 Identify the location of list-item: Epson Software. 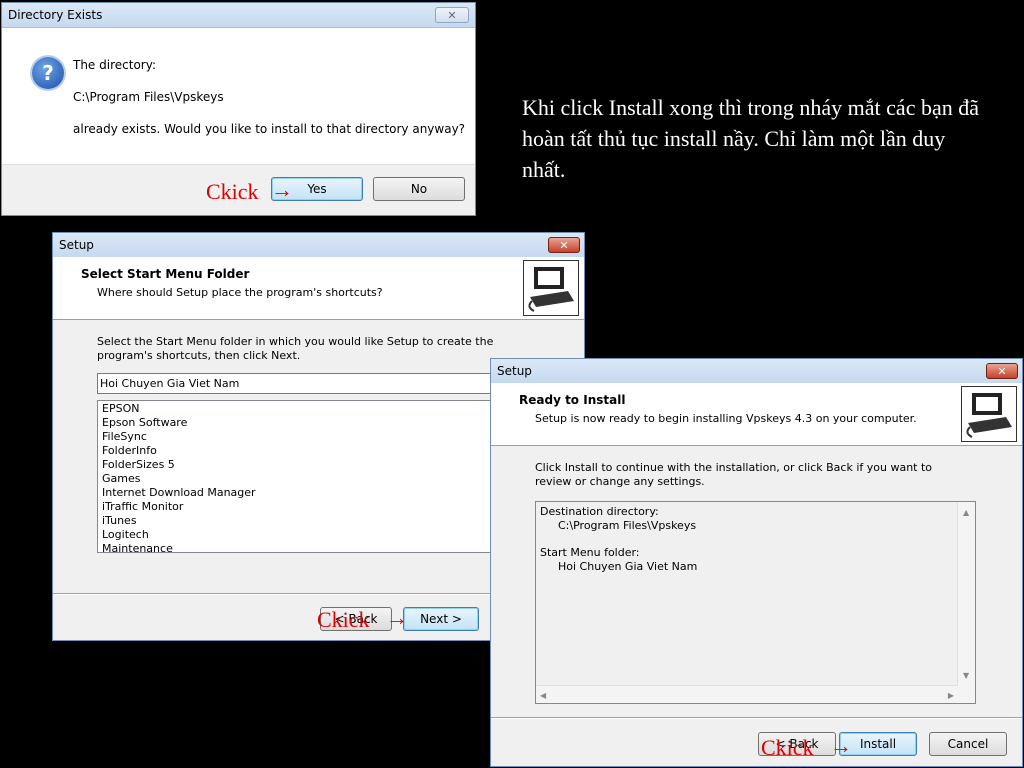
(297, 423).